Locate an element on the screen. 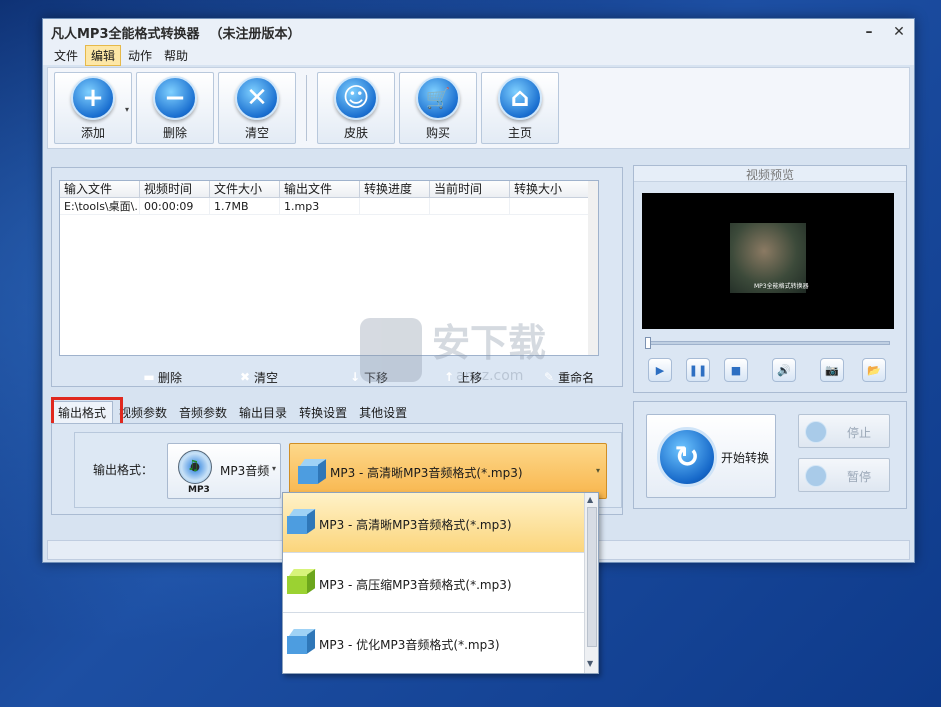 This screenshot has width=941, height=707. delete-bar-icon: ▬ is located at coordinates (149, 377).